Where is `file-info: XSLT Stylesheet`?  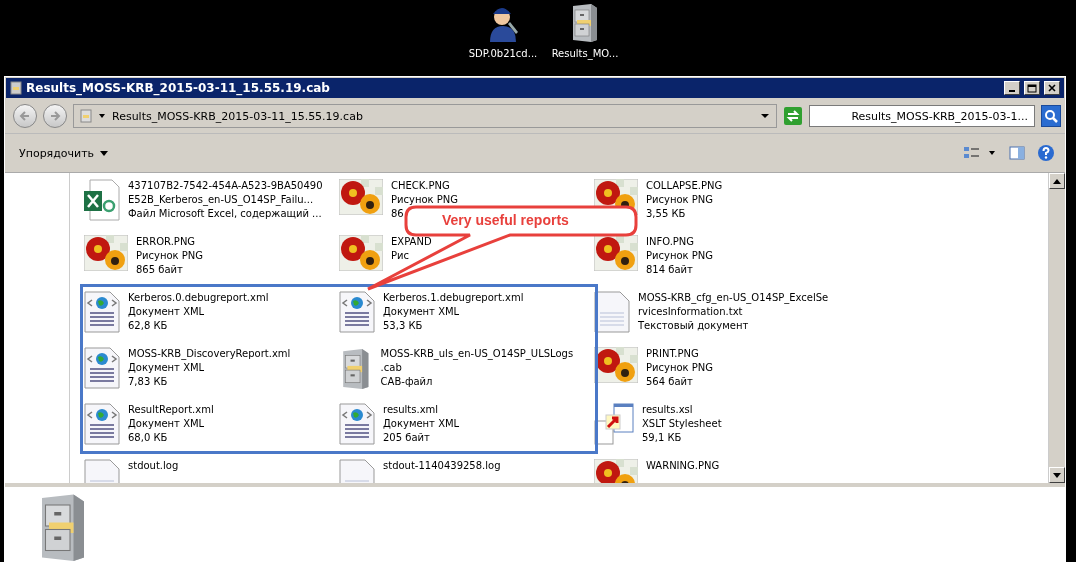
file-info: XSLT Stylesheet is located at coordinates (682, 424).